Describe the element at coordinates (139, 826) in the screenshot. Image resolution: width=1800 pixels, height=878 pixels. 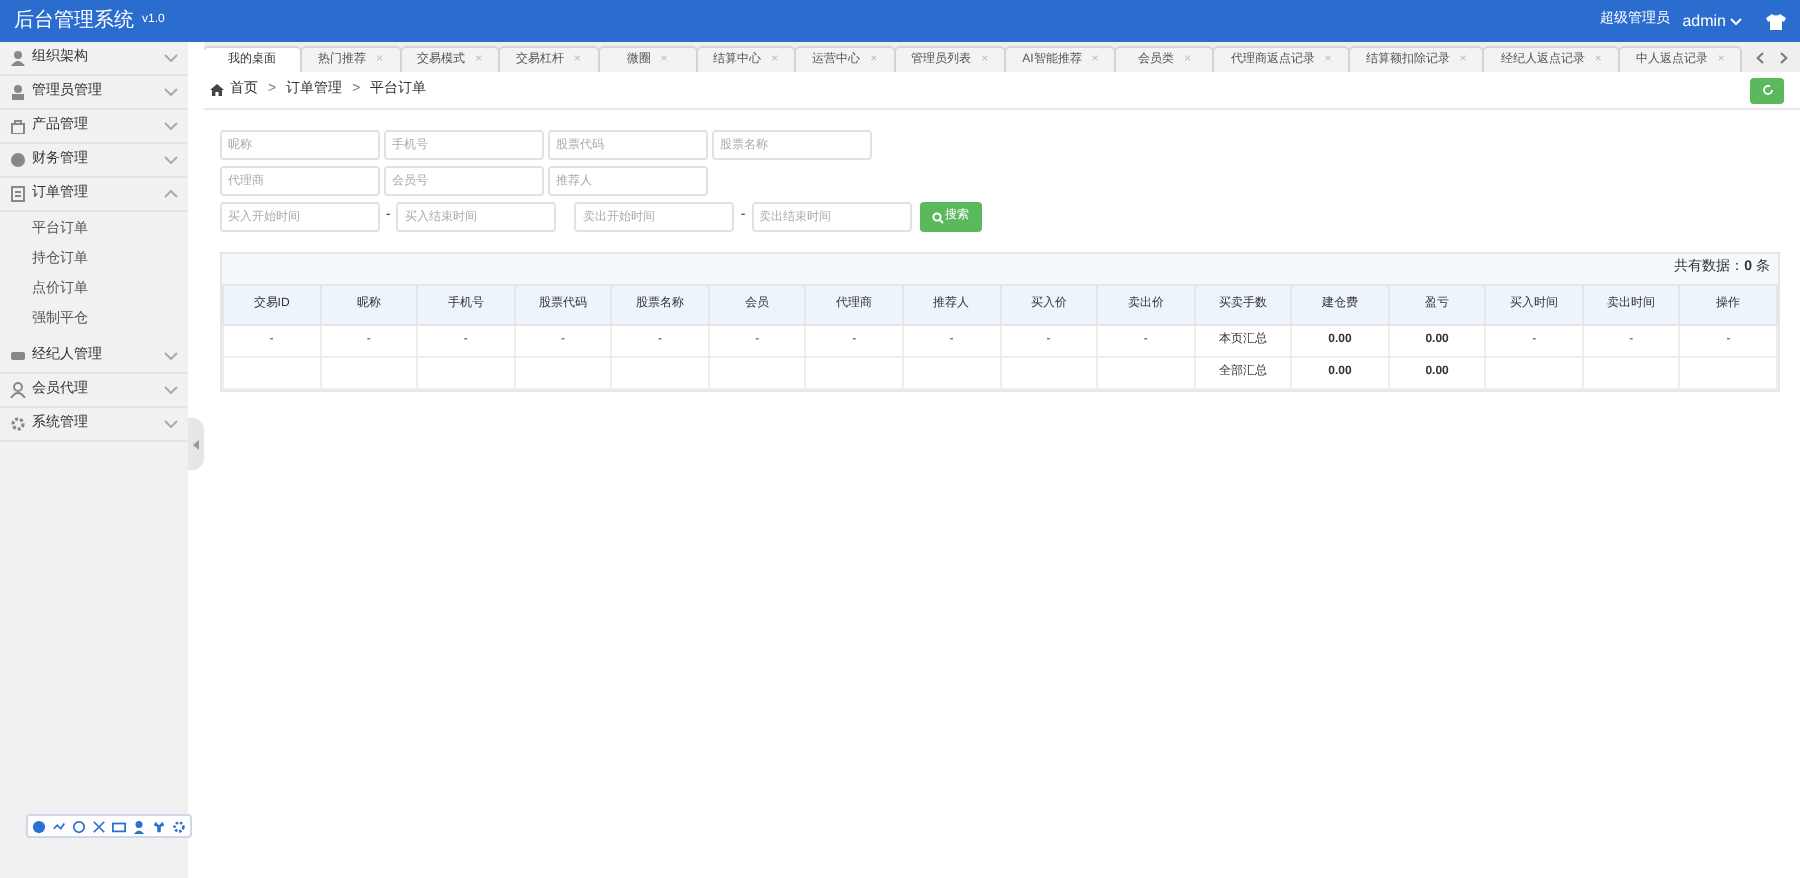
I see `person-icon` at that location.